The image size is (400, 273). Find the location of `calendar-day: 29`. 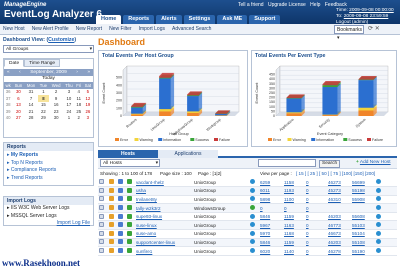

calendar-day: 29 is located at coordinates (43, 118).